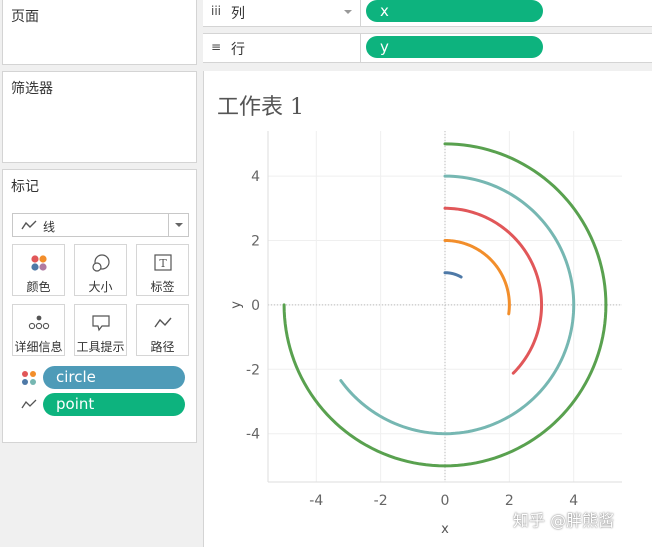 Image resolution: width=652 pixels, height=547 pixels. I want to click on tooltip-bubble-icon, so click(100, 323).